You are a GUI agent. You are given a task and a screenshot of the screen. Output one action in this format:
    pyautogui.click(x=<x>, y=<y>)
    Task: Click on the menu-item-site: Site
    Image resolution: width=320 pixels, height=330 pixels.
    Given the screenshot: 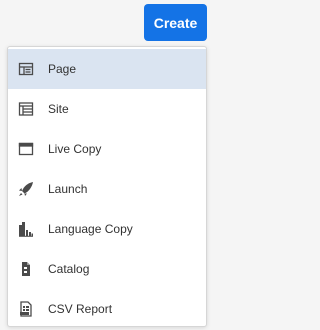 What is the action you would take?
    pyautogui.click(x=107, y=109)
    